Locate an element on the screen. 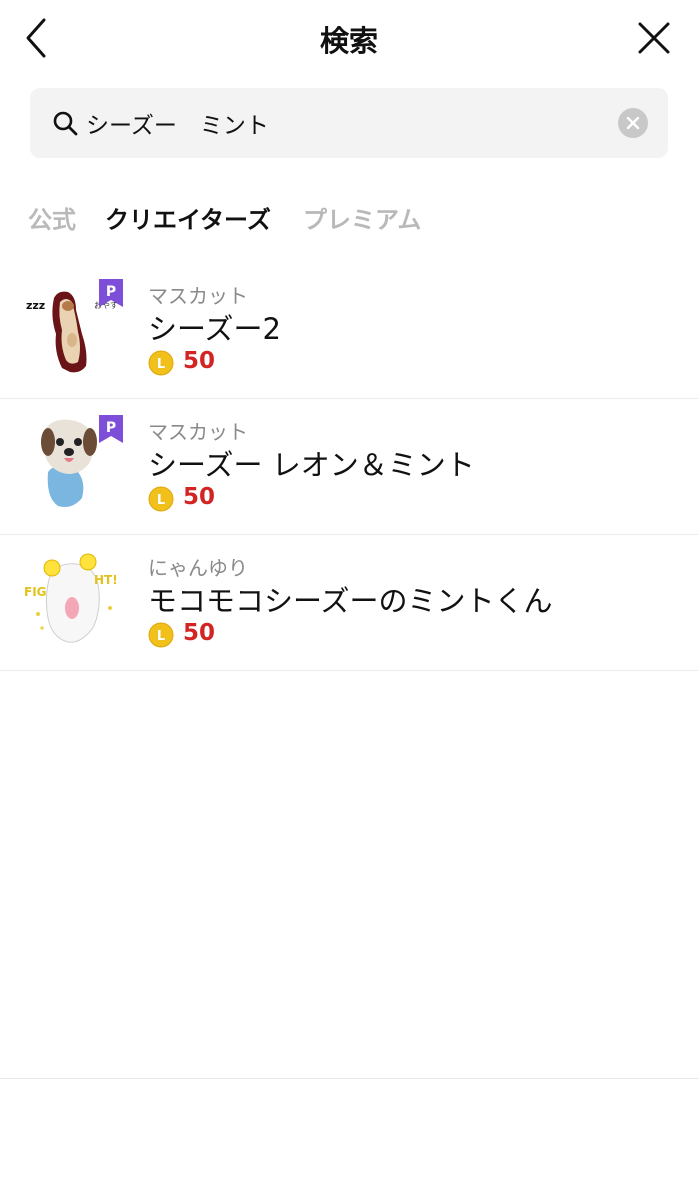 The height and width of the screenshot is (1200, 698). sticker-title: モコモコシーズーのミントくん is located at coordinates (350, 601).